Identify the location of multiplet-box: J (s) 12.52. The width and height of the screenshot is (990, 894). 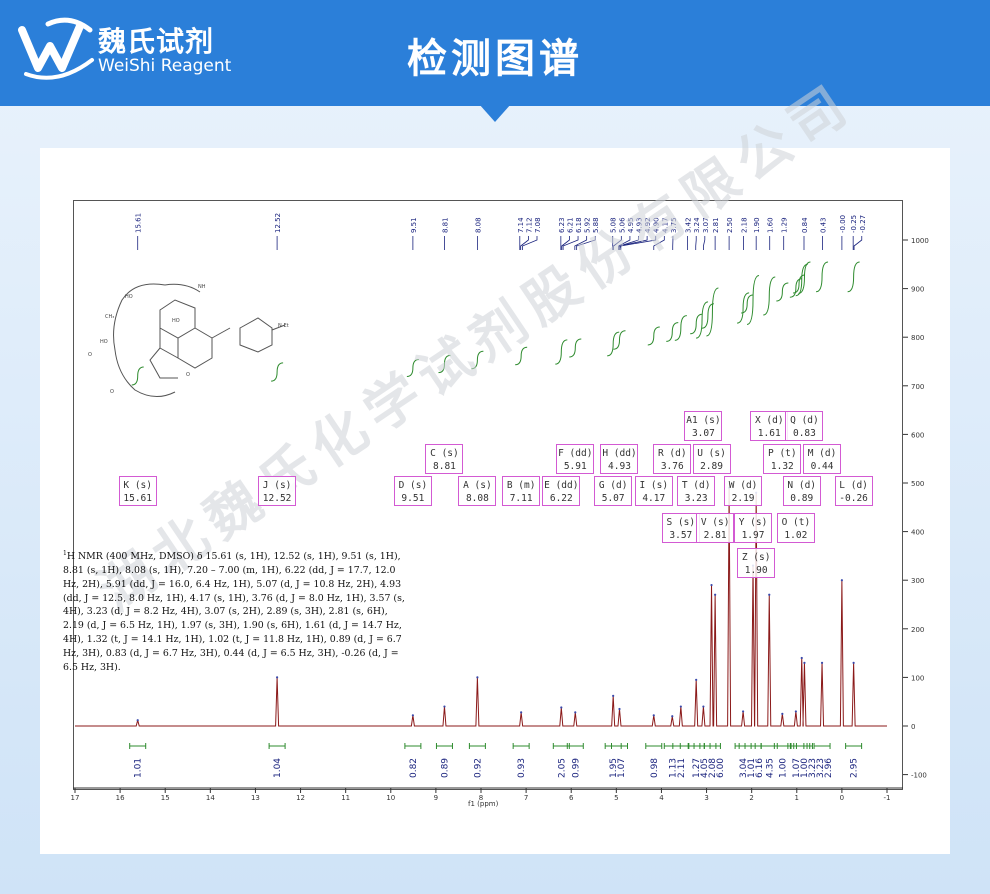
(277, 491).